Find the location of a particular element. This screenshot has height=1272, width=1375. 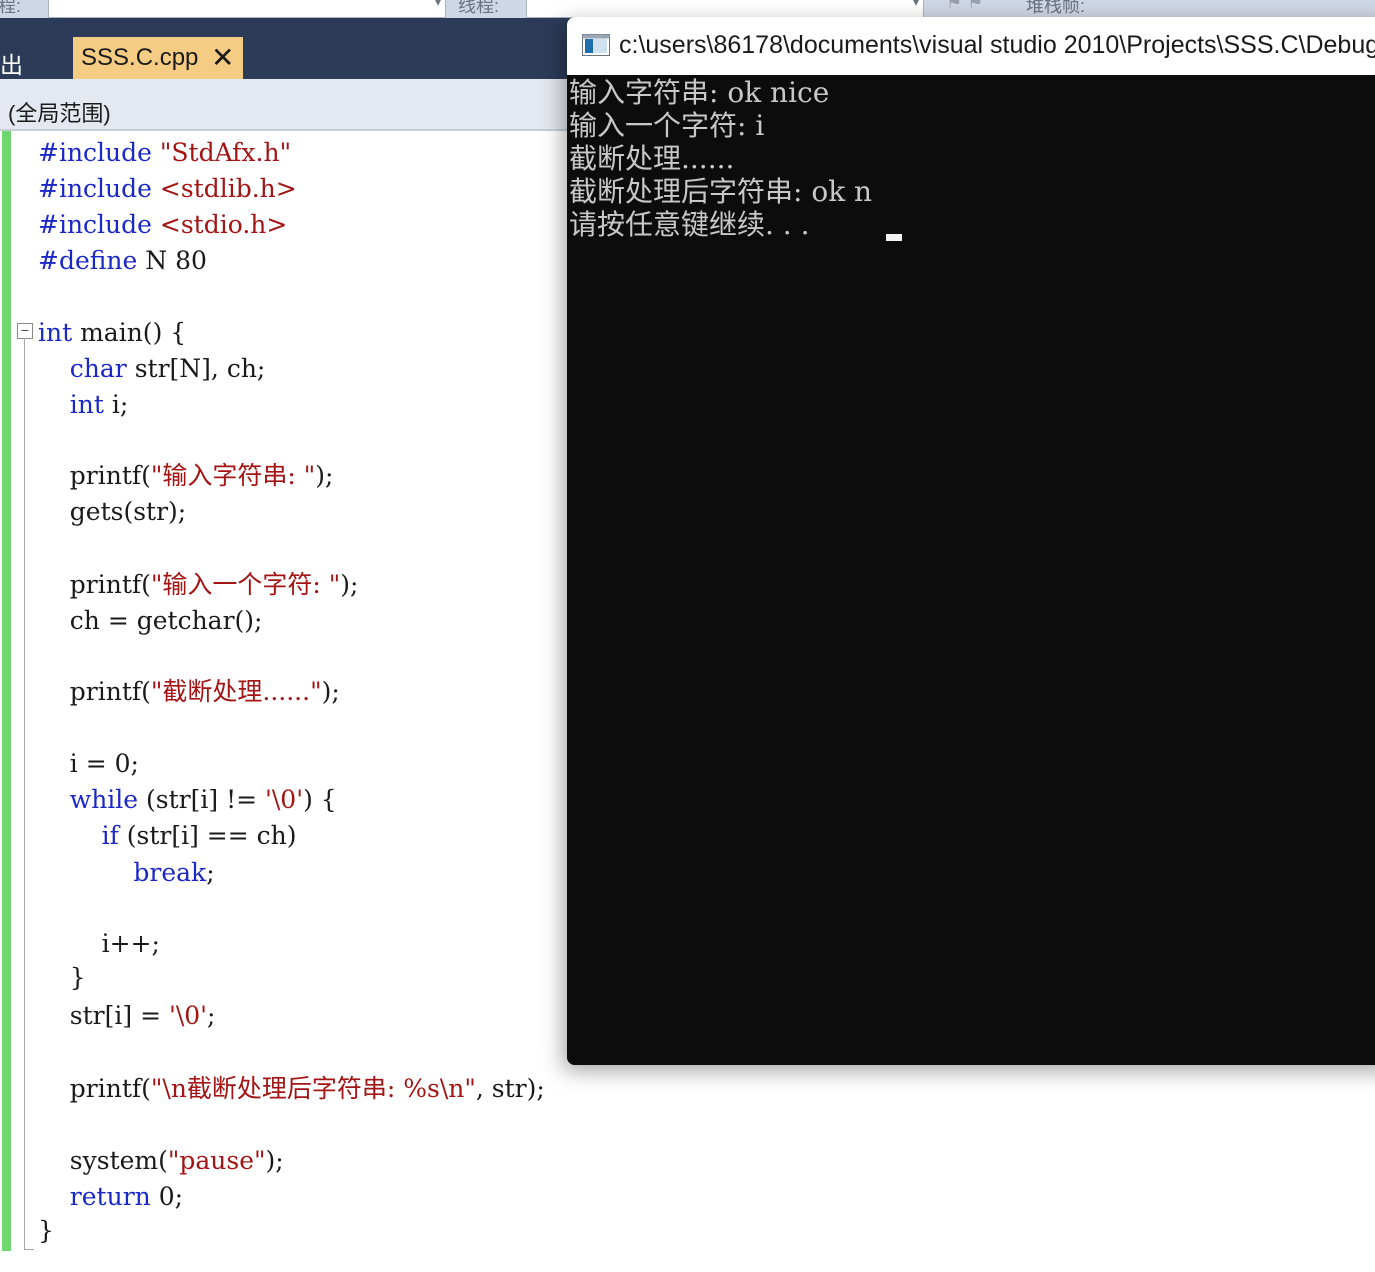

code-string: "输入字符串: " is located at coordinates (233, 475).